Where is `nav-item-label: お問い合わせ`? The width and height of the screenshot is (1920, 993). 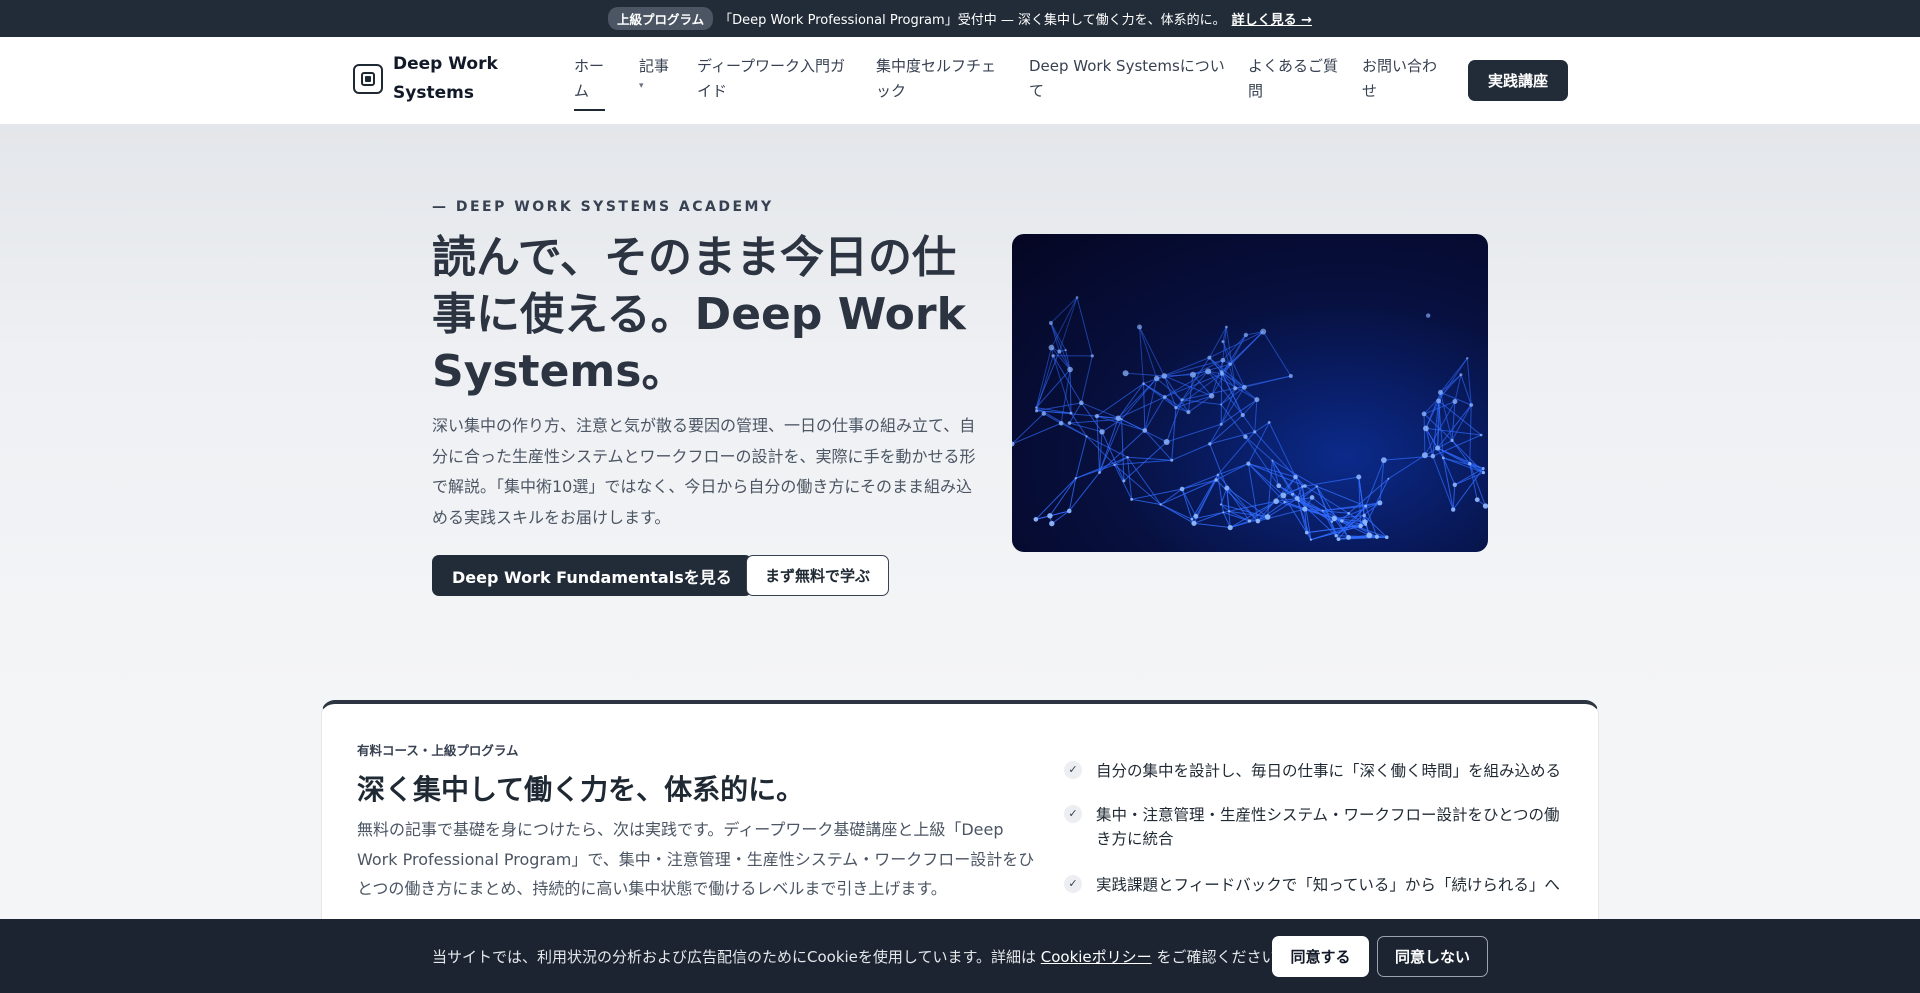 nav-item-label: お問い合わせ is located at coordinates (1400, 78).